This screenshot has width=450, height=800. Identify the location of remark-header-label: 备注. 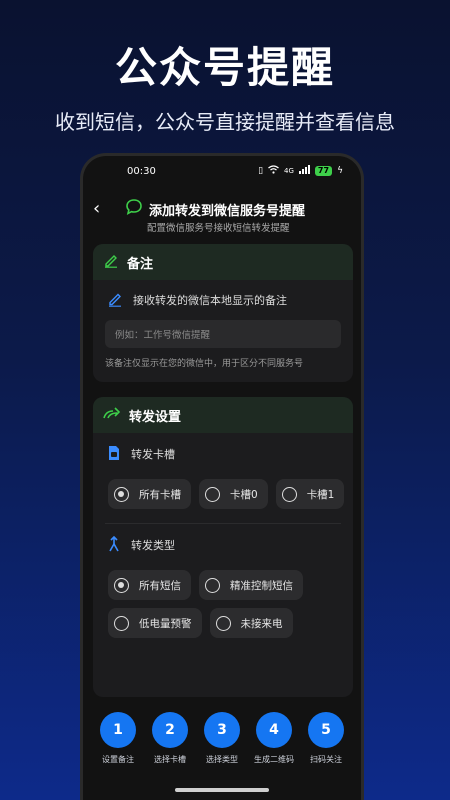
(140, 264).